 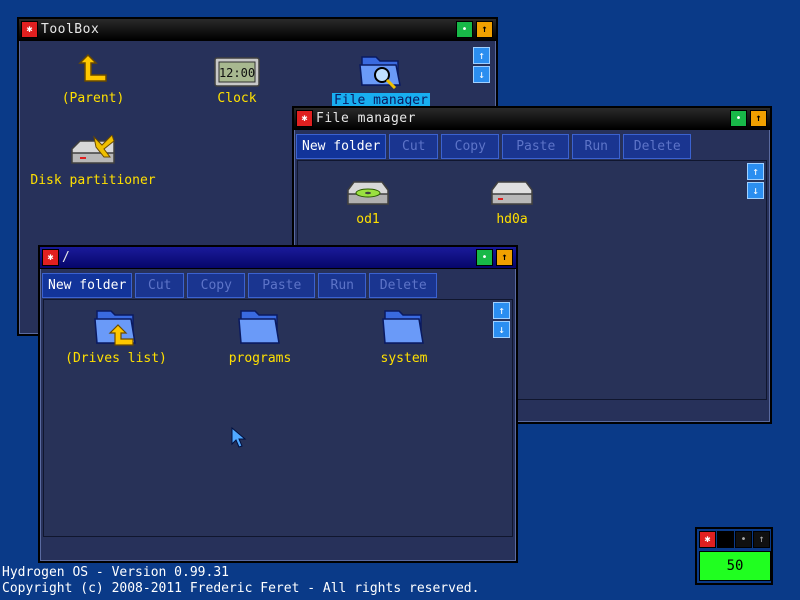 I want to click on file-manager-titlebar: ✱ File manager • ↑, so click(x=532, y=119).